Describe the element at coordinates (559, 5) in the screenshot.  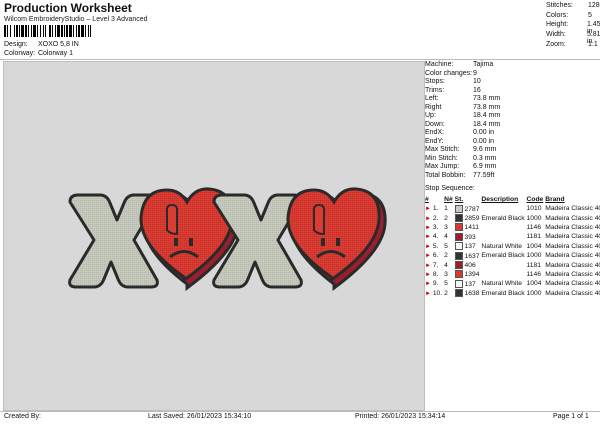
I see `stat-label: Stitches:` at that location.